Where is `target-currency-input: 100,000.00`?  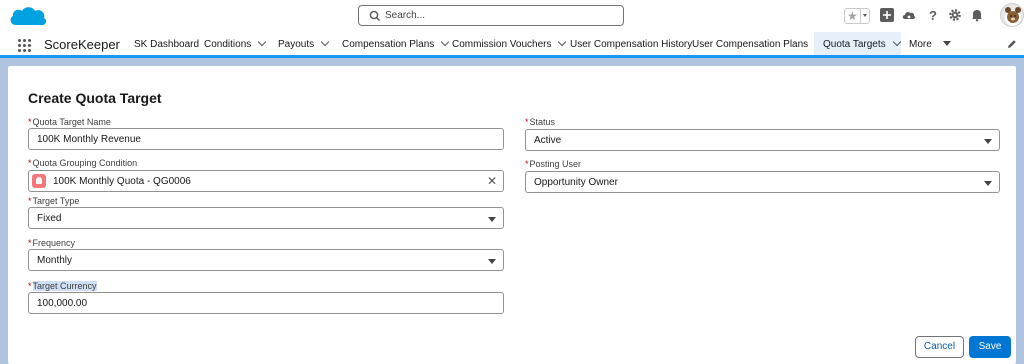
target-currency-input: 100,000.00 is located at coordinates (266, 303).